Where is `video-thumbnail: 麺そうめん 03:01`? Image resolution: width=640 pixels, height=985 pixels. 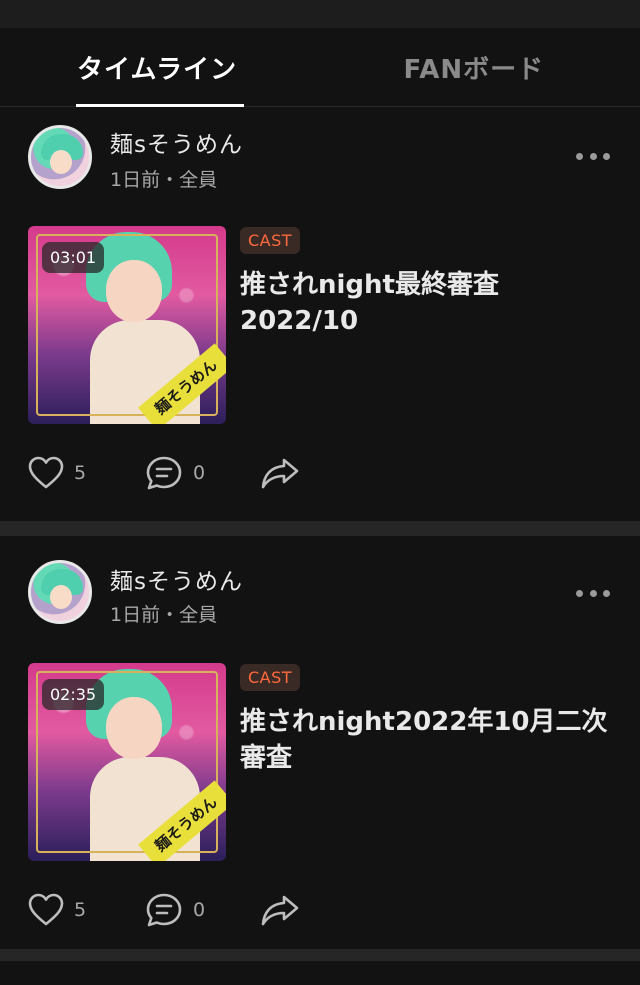
video-thumbnail: 麺そうめん 03:01 is located at coordinates (127, 325).